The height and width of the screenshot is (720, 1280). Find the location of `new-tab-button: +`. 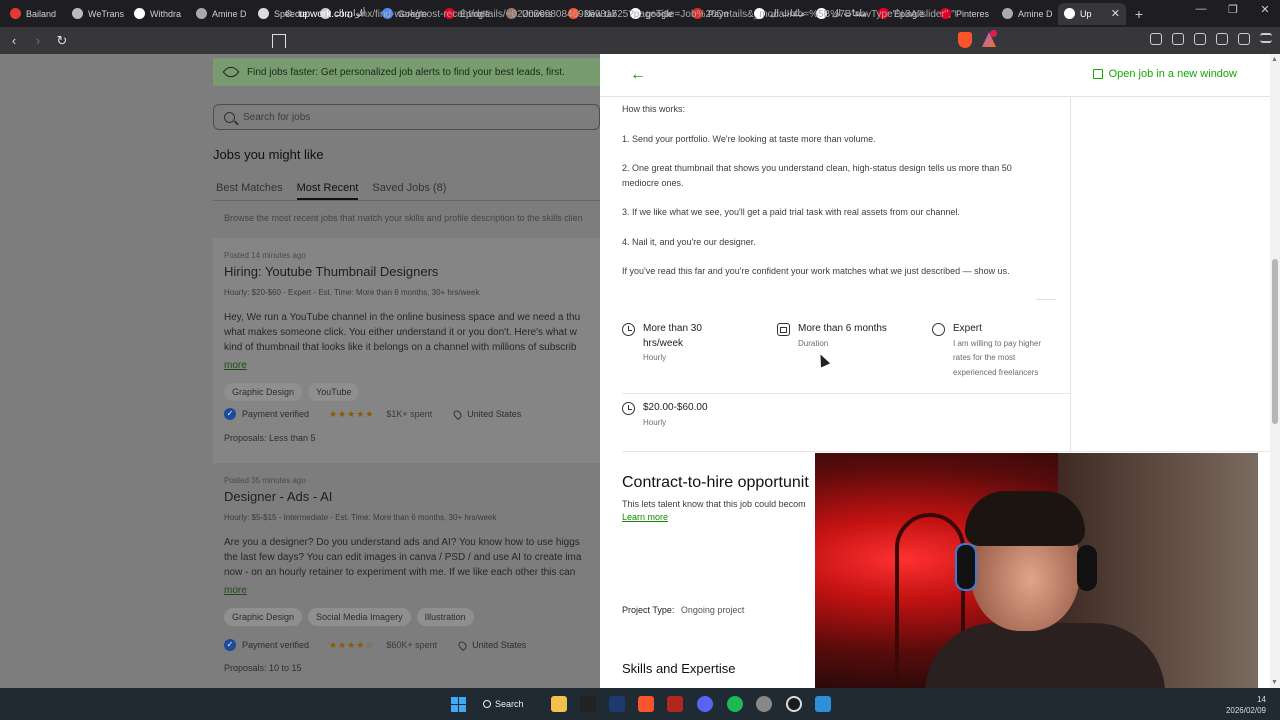

new-tab-button: + is located at coordinates (1139, 14).